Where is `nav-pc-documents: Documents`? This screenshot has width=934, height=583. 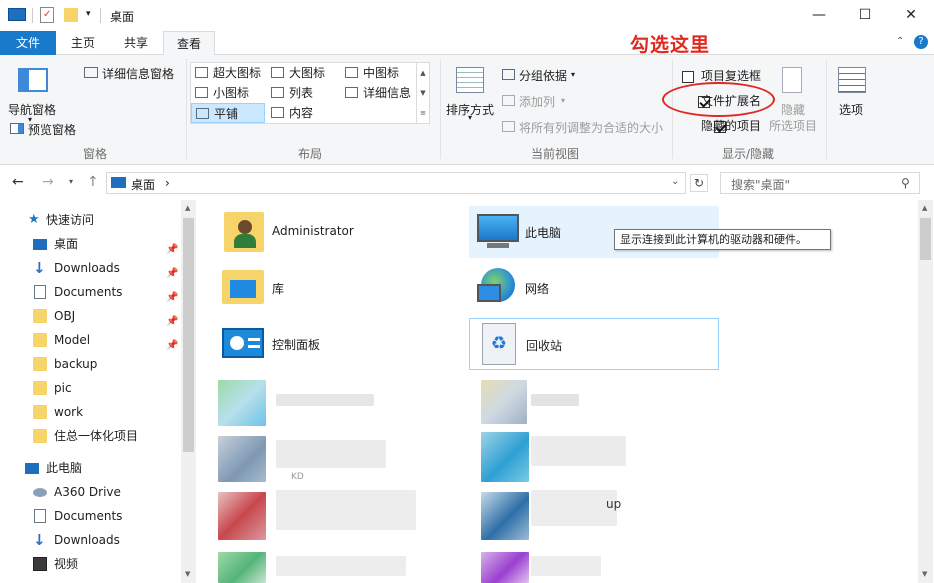
nav-pc-documents: Documents is located at coordinates (90, 516).